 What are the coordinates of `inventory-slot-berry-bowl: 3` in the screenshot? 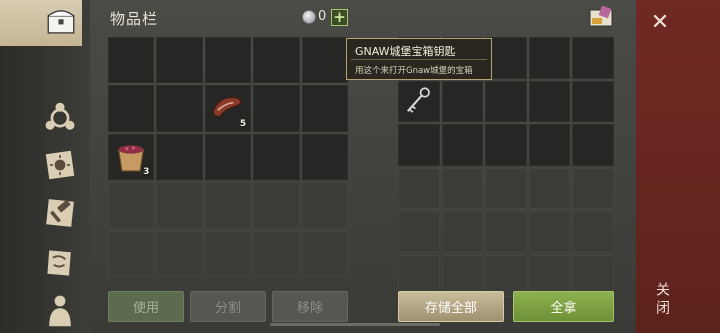 It's located at (131, 157).